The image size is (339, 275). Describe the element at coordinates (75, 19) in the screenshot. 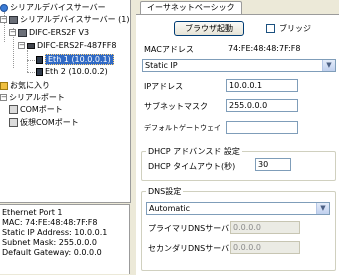

I see `tree-item-label: シリアルデバイスサーバー (1)` at that location.